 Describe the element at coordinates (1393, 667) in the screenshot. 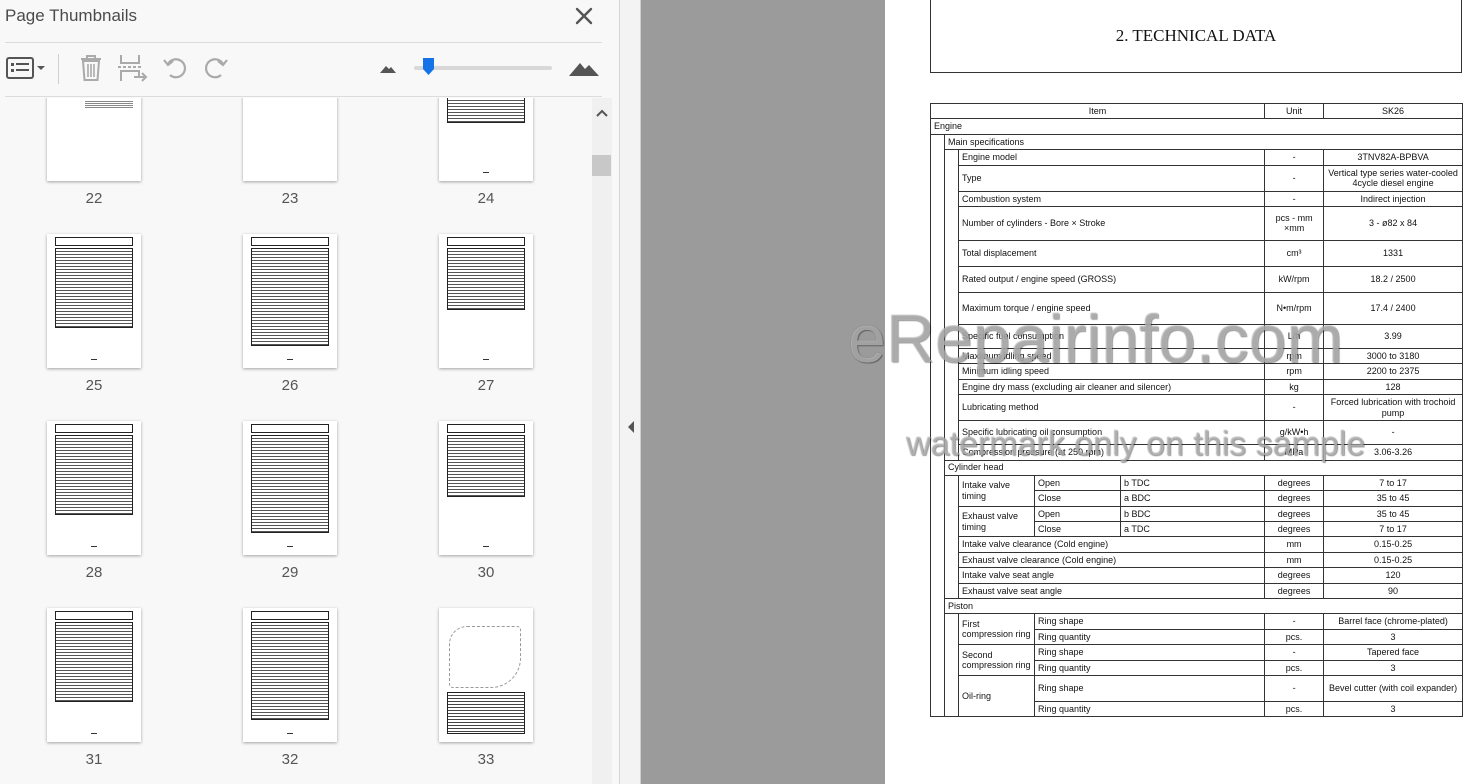

I see `spec-value: 3` at that location.